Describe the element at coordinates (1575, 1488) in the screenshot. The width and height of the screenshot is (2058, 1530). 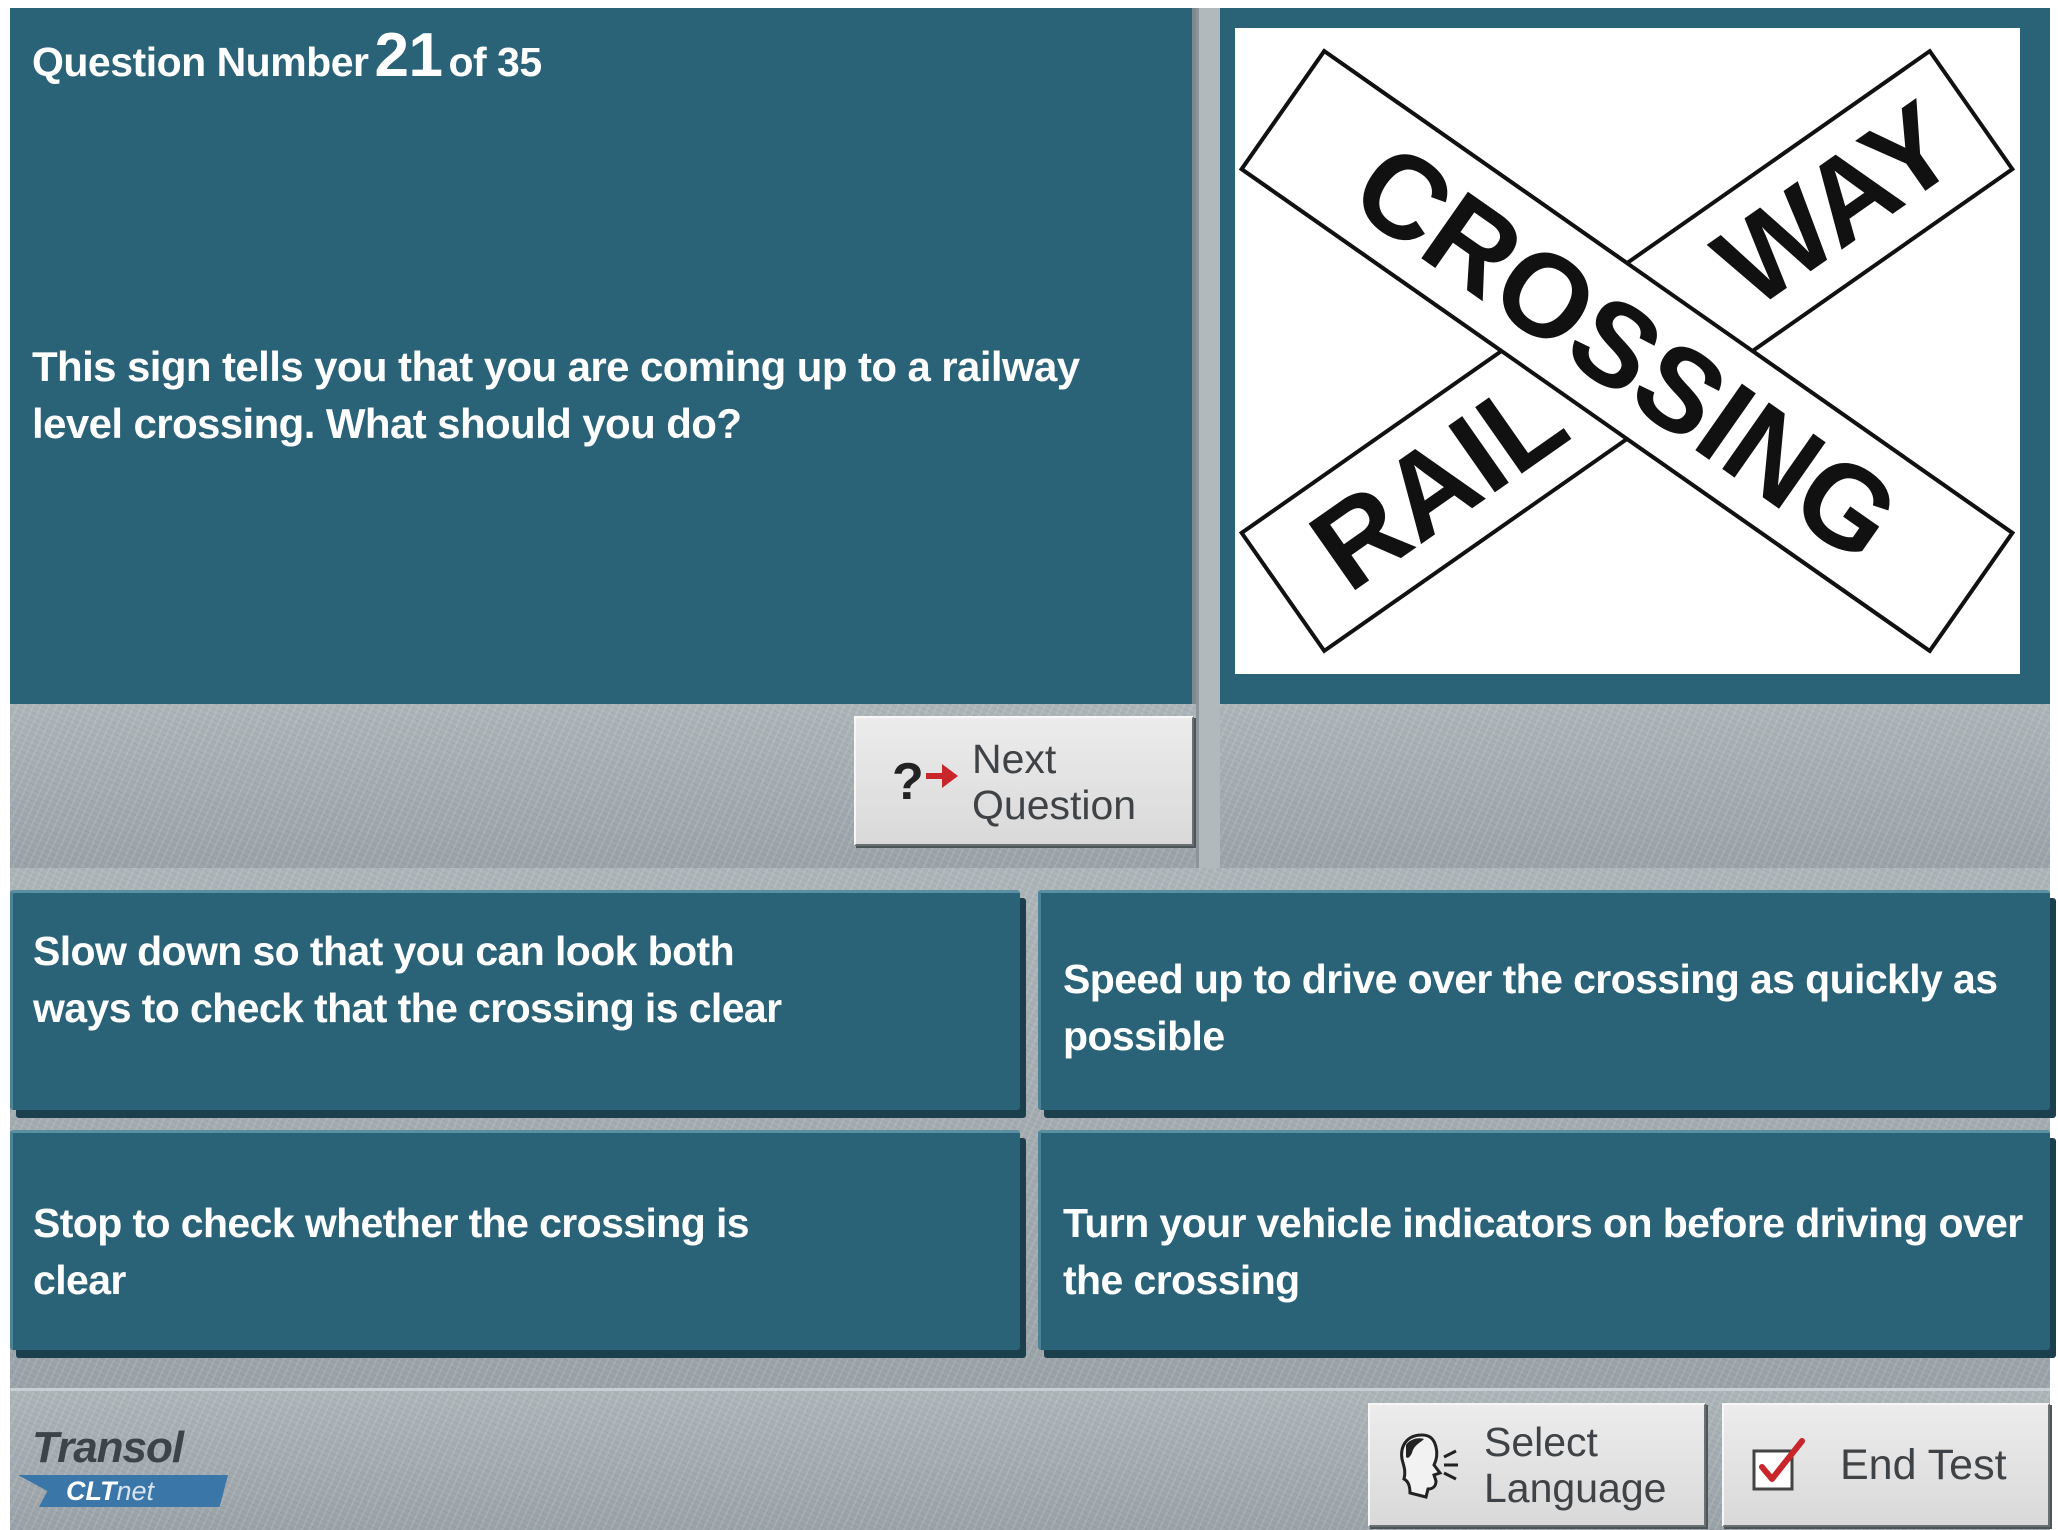
I see `language-label-line2: Language` at that location.